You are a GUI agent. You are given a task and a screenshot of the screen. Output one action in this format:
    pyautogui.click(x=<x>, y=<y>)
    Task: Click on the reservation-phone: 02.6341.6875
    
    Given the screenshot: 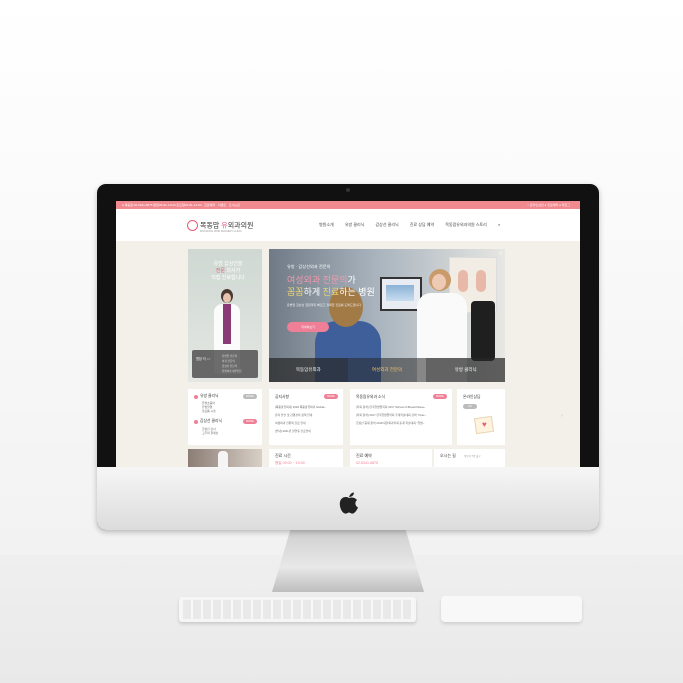 What is the action you would take?
    pyautogui.click(x=367, y=463)
    